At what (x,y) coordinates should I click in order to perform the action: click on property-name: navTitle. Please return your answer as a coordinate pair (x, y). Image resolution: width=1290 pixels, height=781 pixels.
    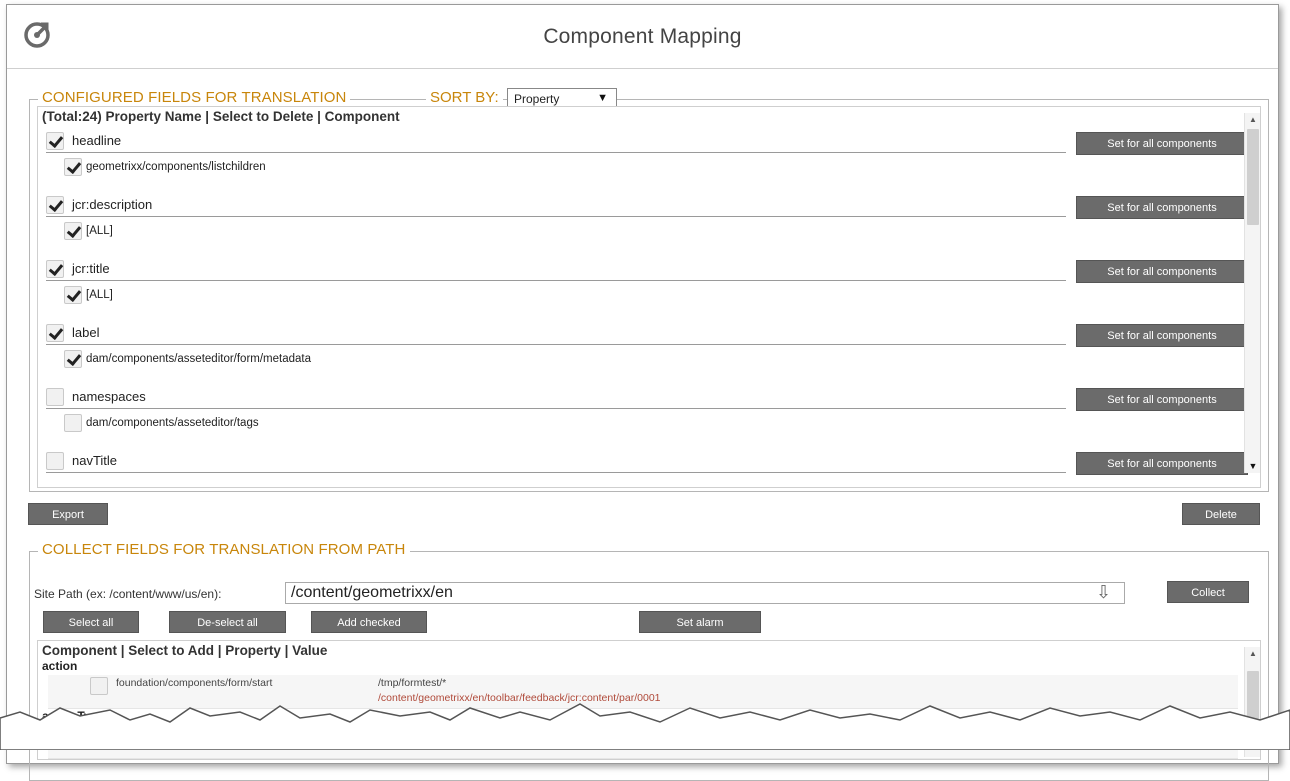
    Looking at the image, I should click on (95, 460).